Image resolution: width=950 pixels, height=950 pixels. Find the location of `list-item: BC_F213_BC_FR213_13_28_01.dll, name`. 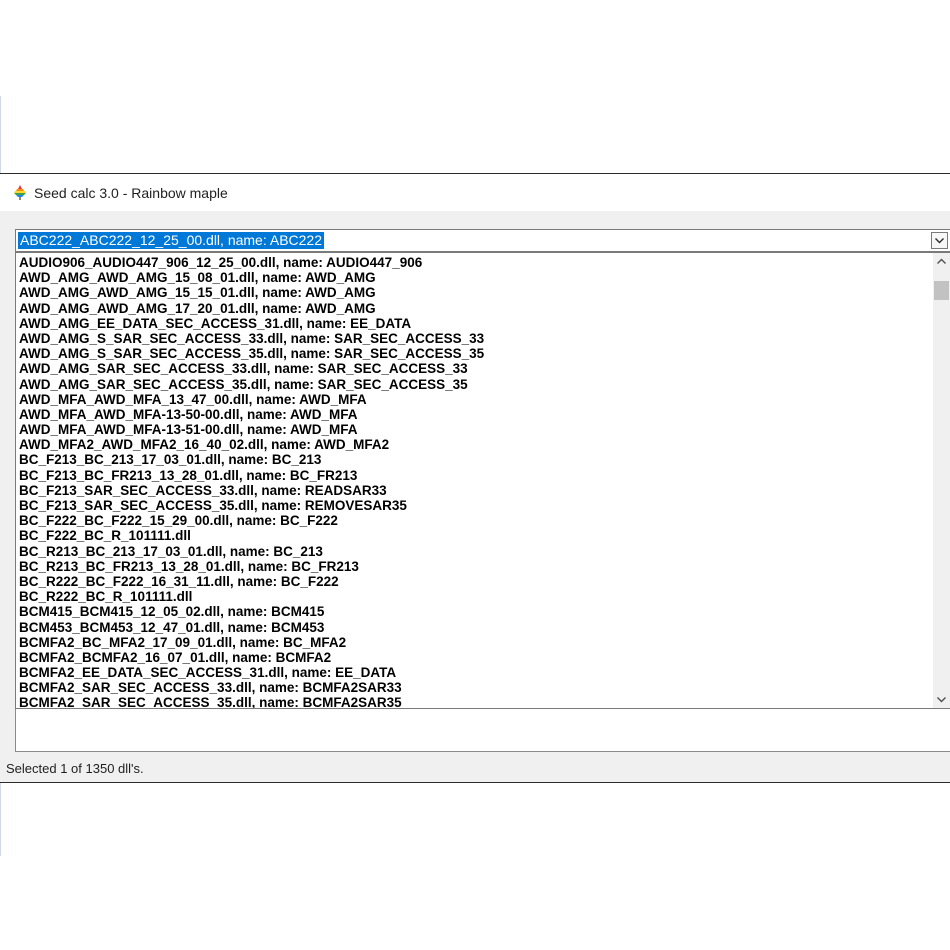

list-item: BC_F213_BC_FR213_13_28_01.dll, name is located at coordinates (251, 475).